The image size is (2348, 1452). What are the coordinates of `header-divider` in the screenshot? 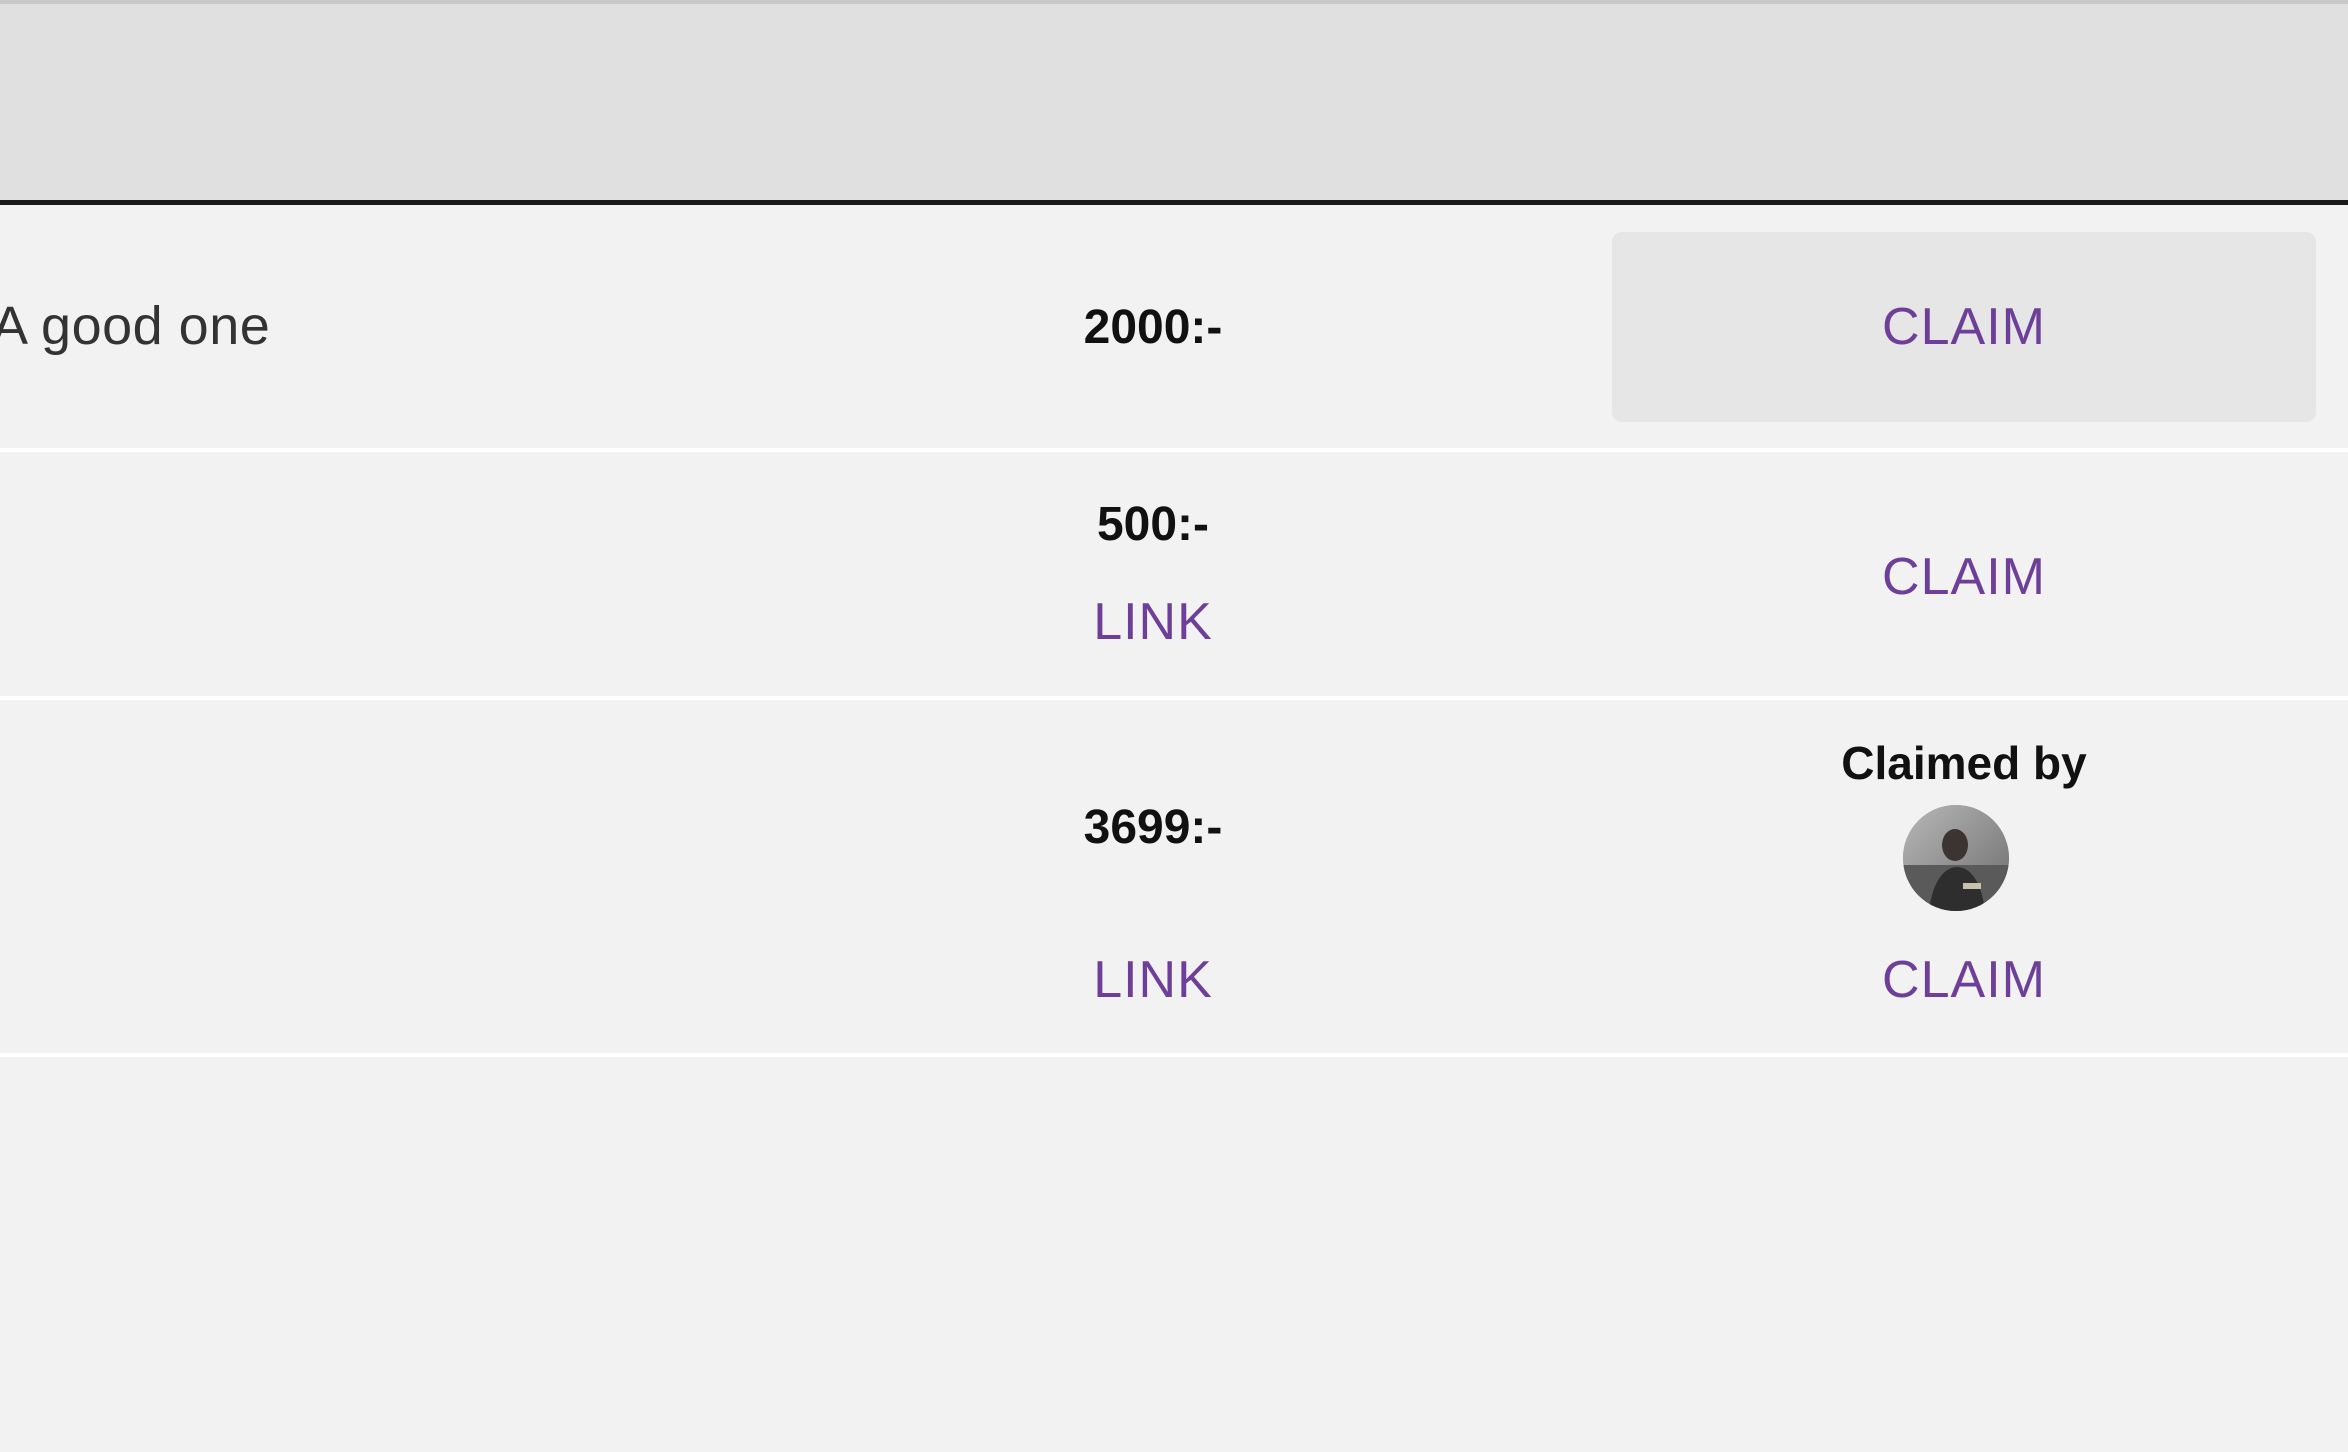 It's located at (1174, 202).